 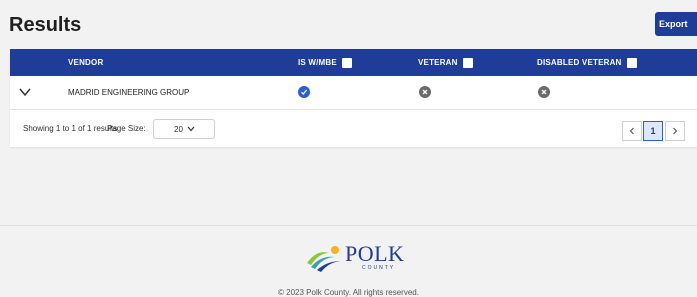 I want to click on disabled-veteran-filter-checkbox, so click(x=631, y=62).